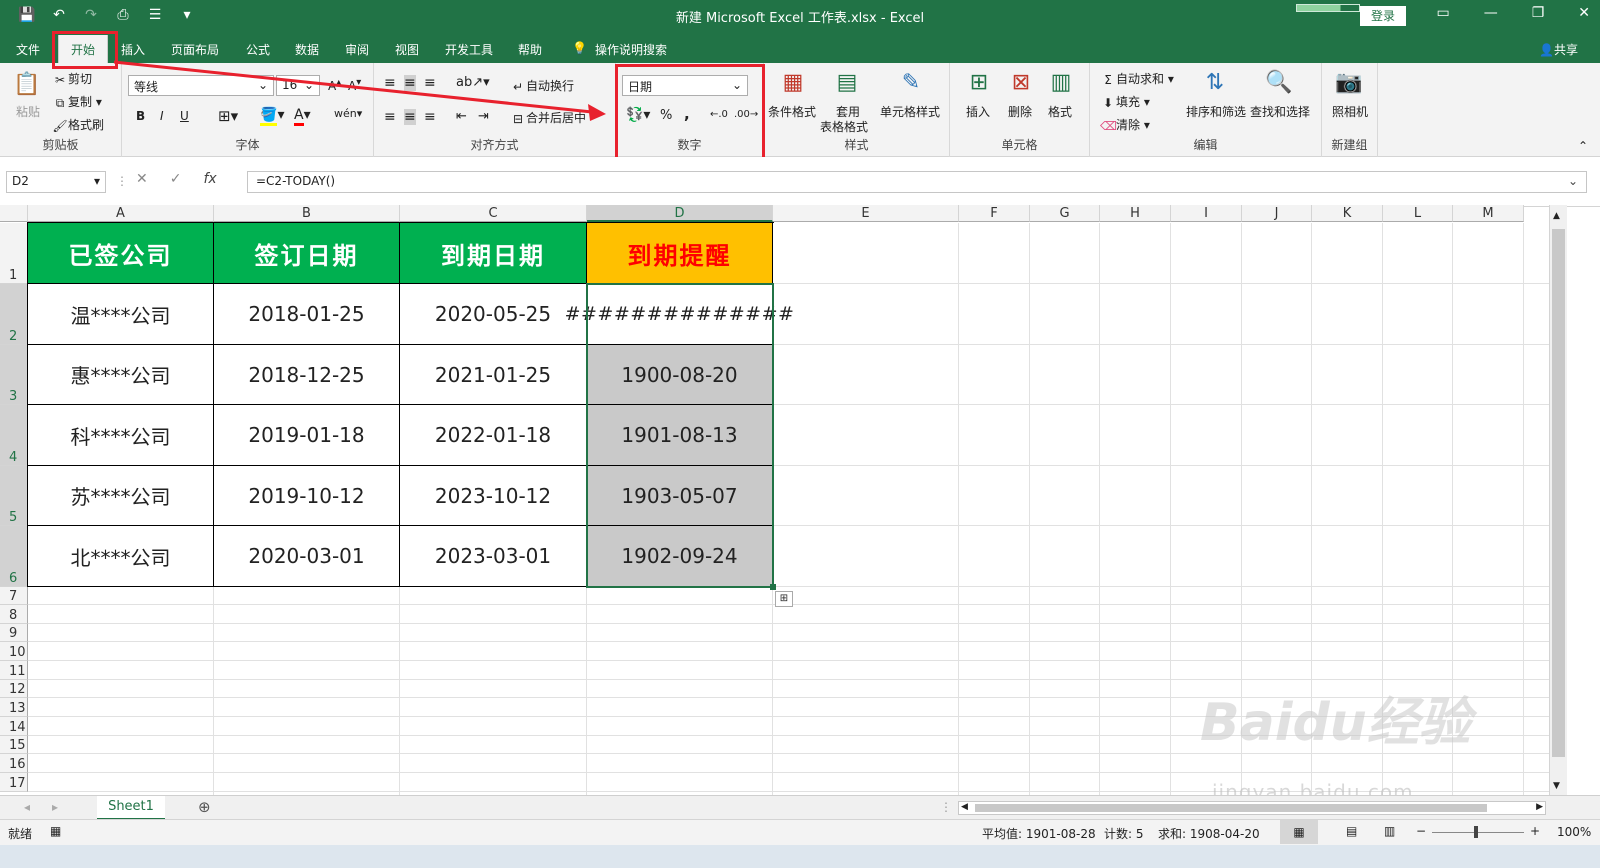  I want to click on sheet-tab-bar: ◂ ▸ Sheet1 ⊕ ⋮ ◀ ▶, so click(800, 807).